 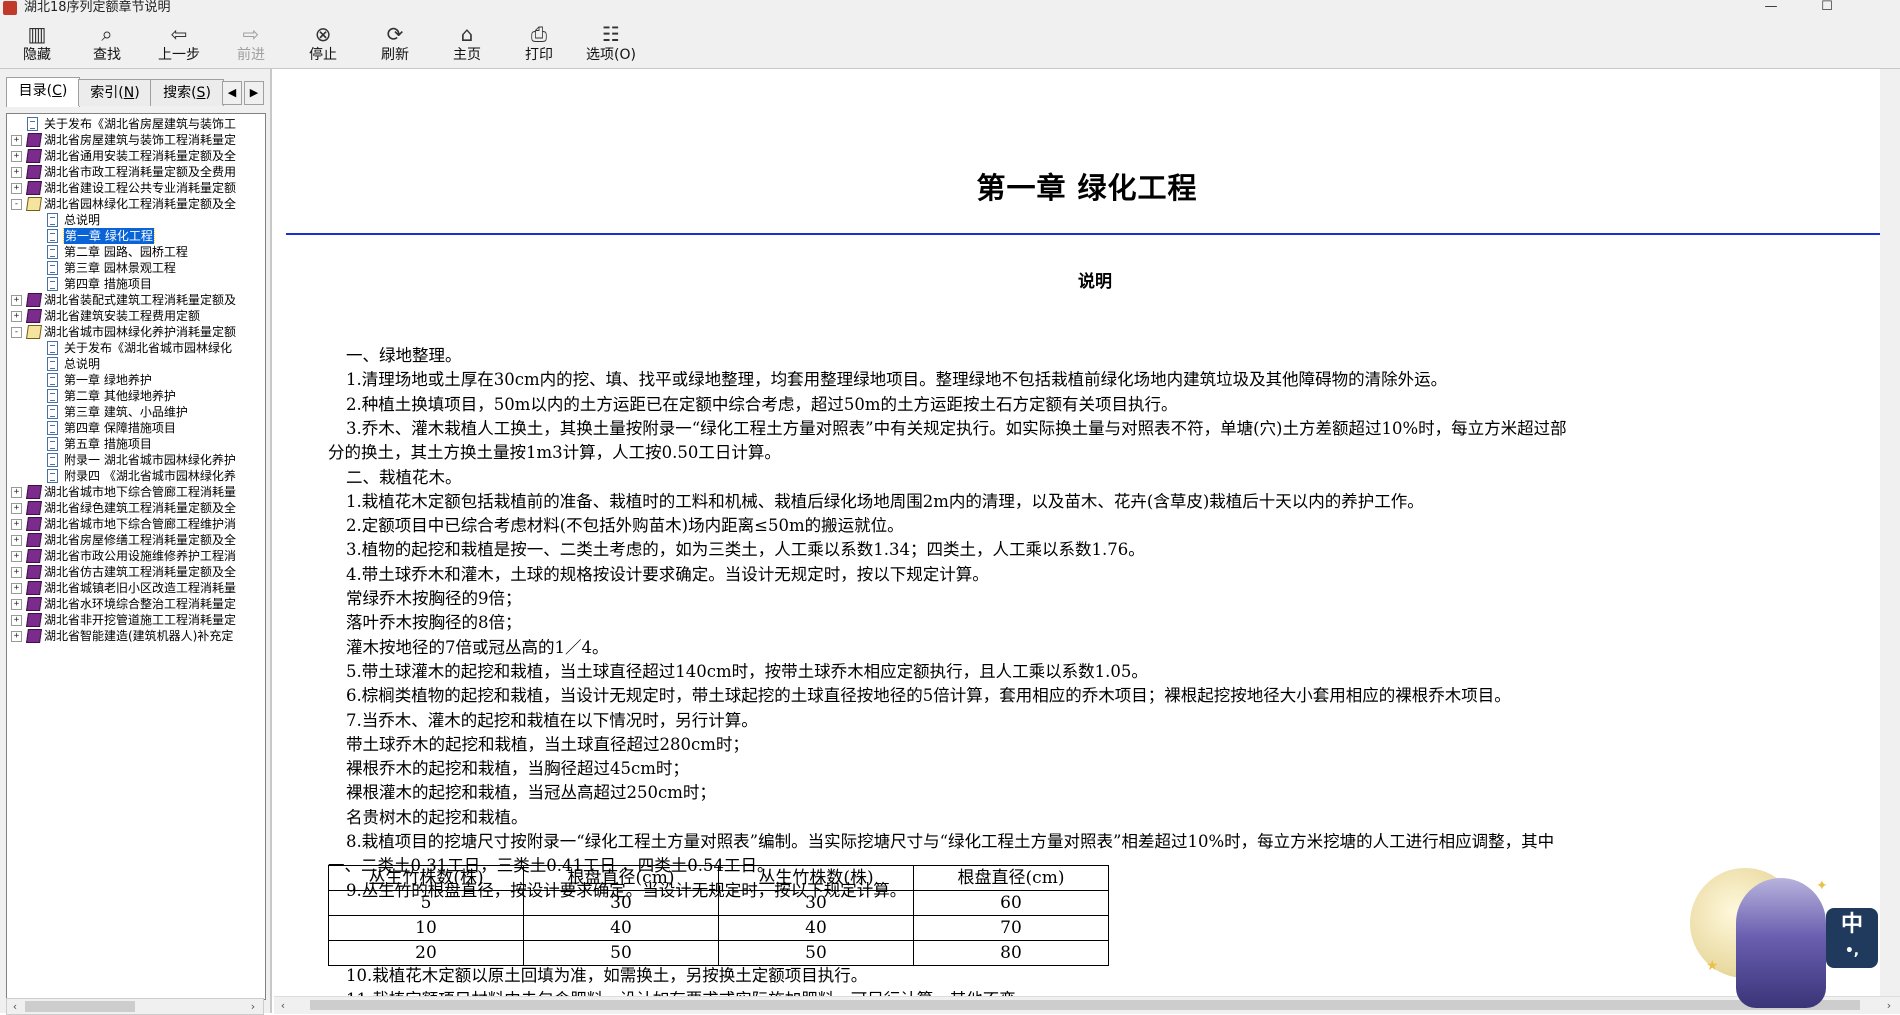 I want to click on toolbar-button: ⎙ 打印, so click(x=539, y=43).